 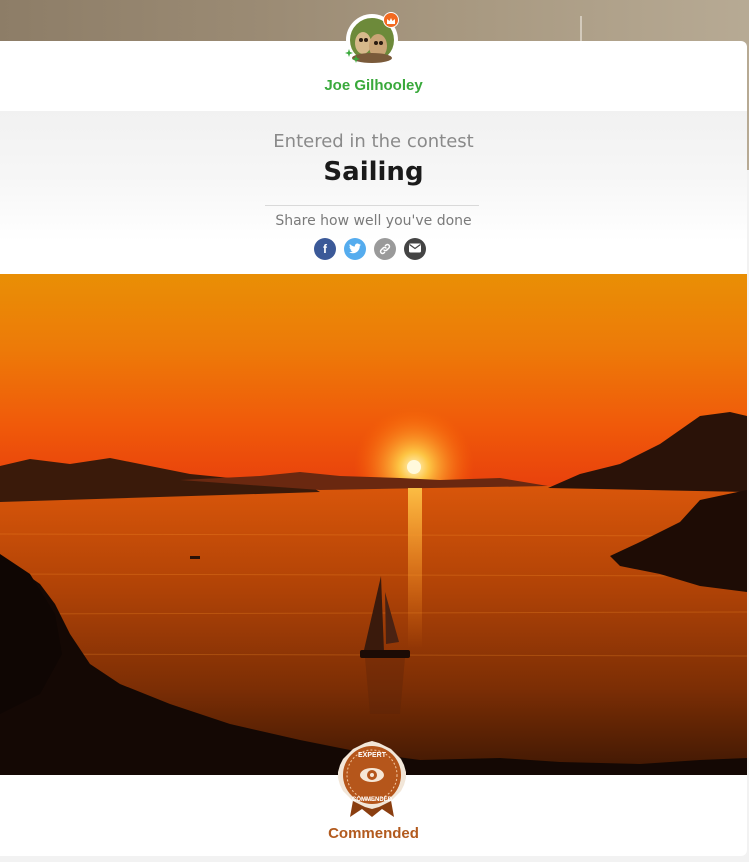 I want to click on badge-bottom-text: COMMENDED, so click(x=372, y=800).